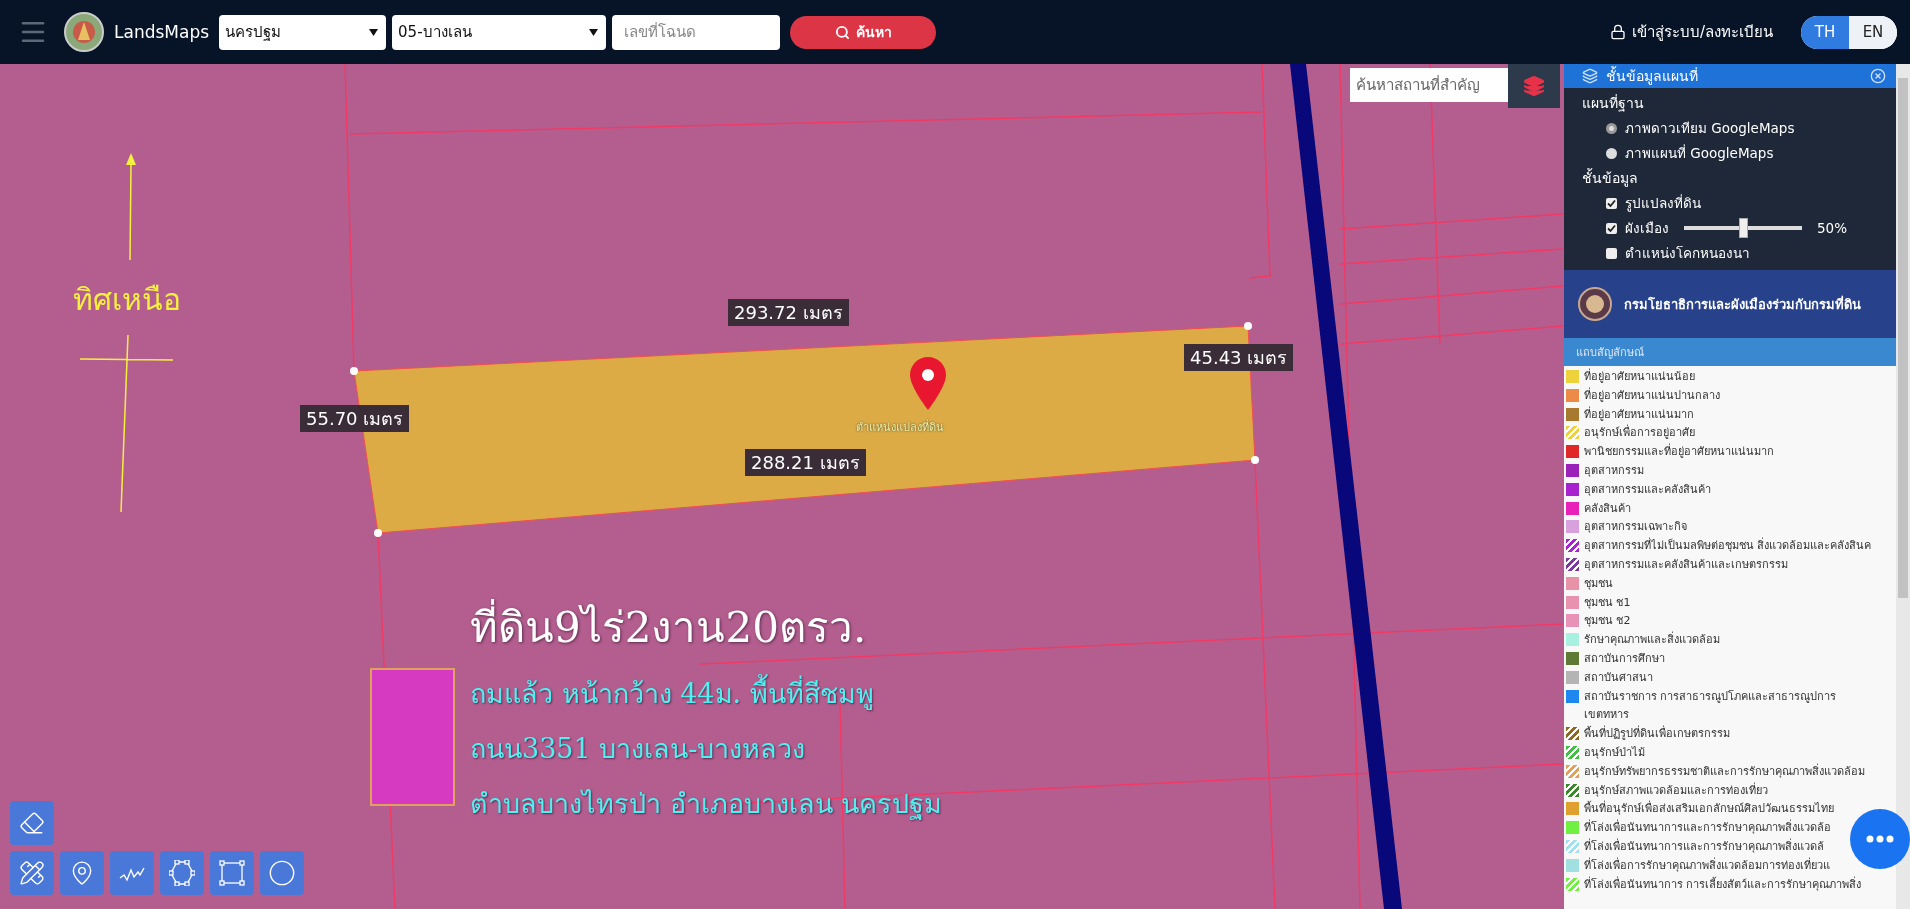  Describe the element at coordinates (1825, 32) in the screenshot. I see `language-tab: TH` at that location.